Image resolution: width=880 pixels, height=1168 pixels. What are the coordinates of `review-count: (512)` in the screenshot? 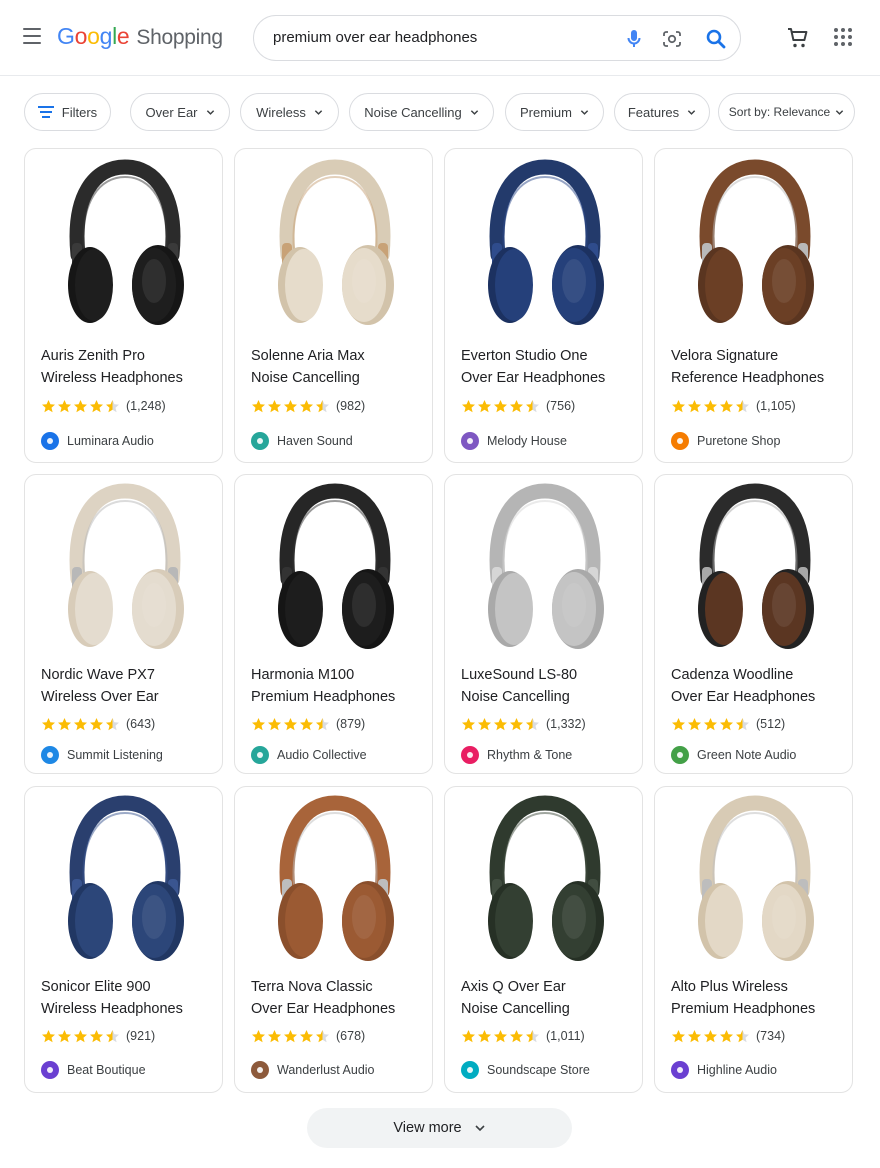 It's located at (771, 724).